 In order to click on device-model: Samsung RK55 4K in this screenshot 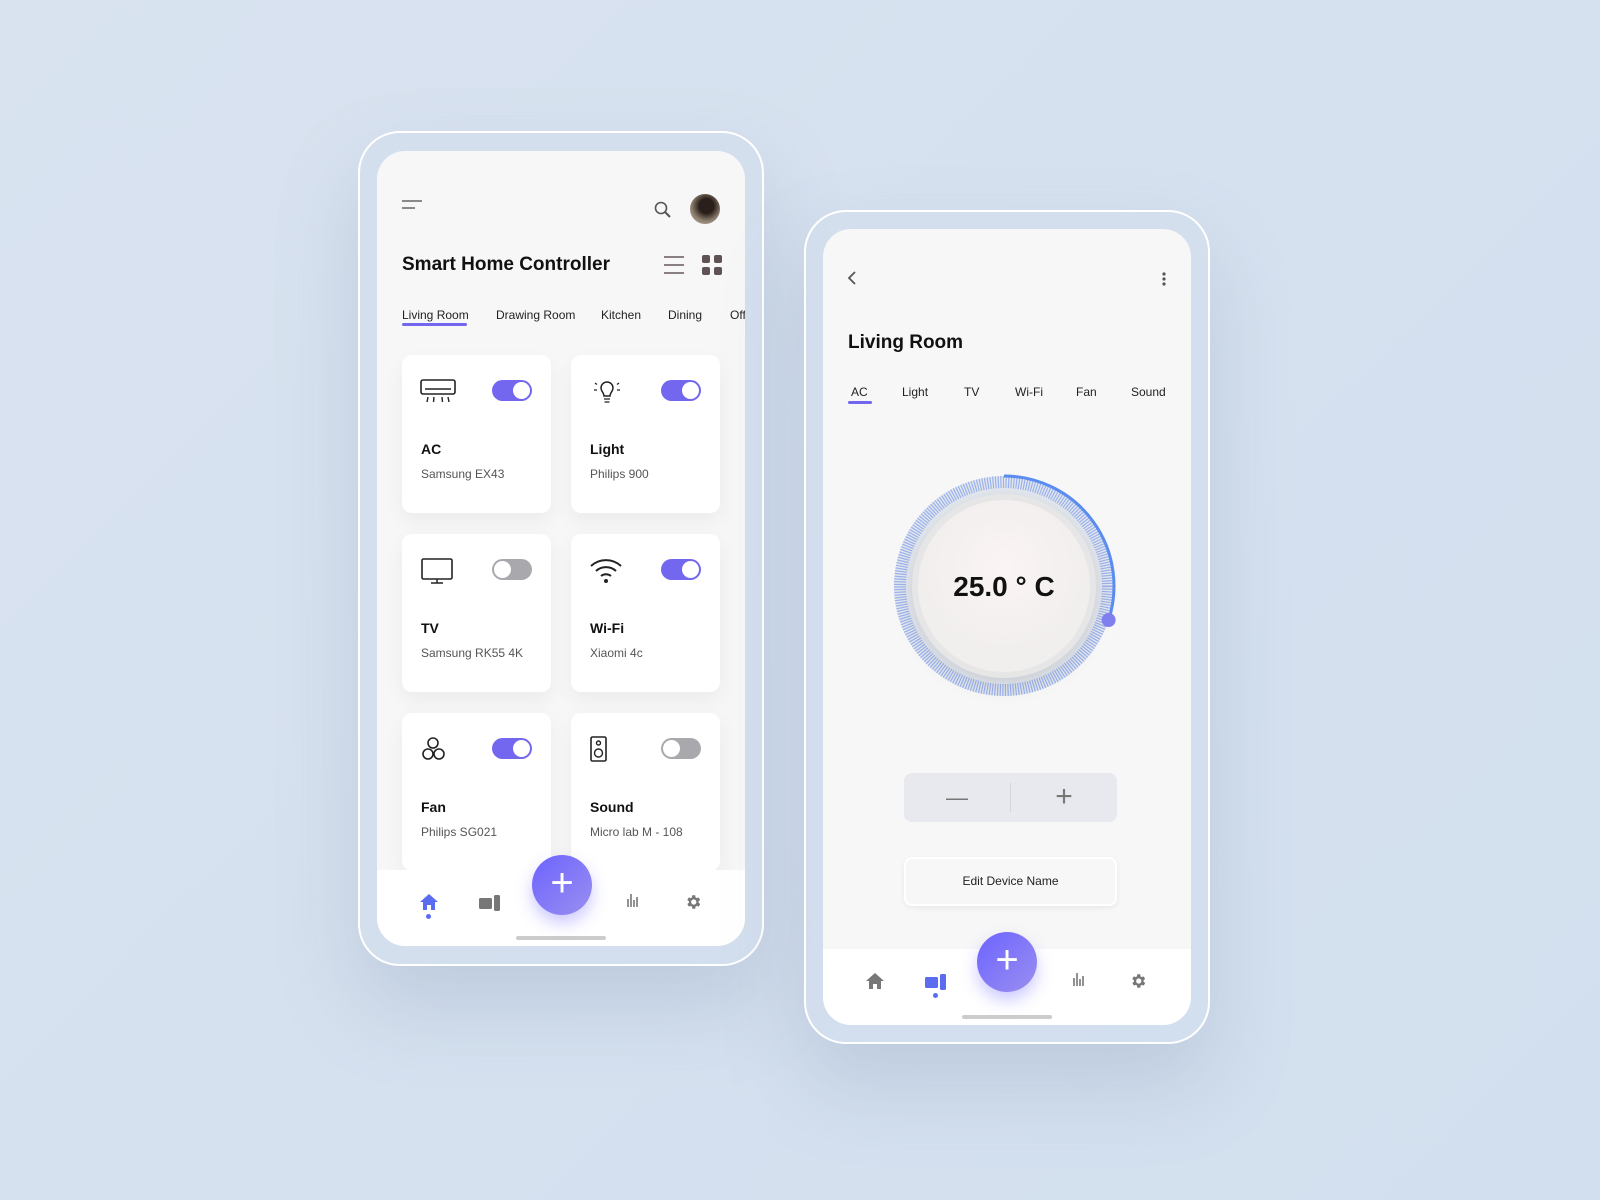, I will do `click(472, 653)`.